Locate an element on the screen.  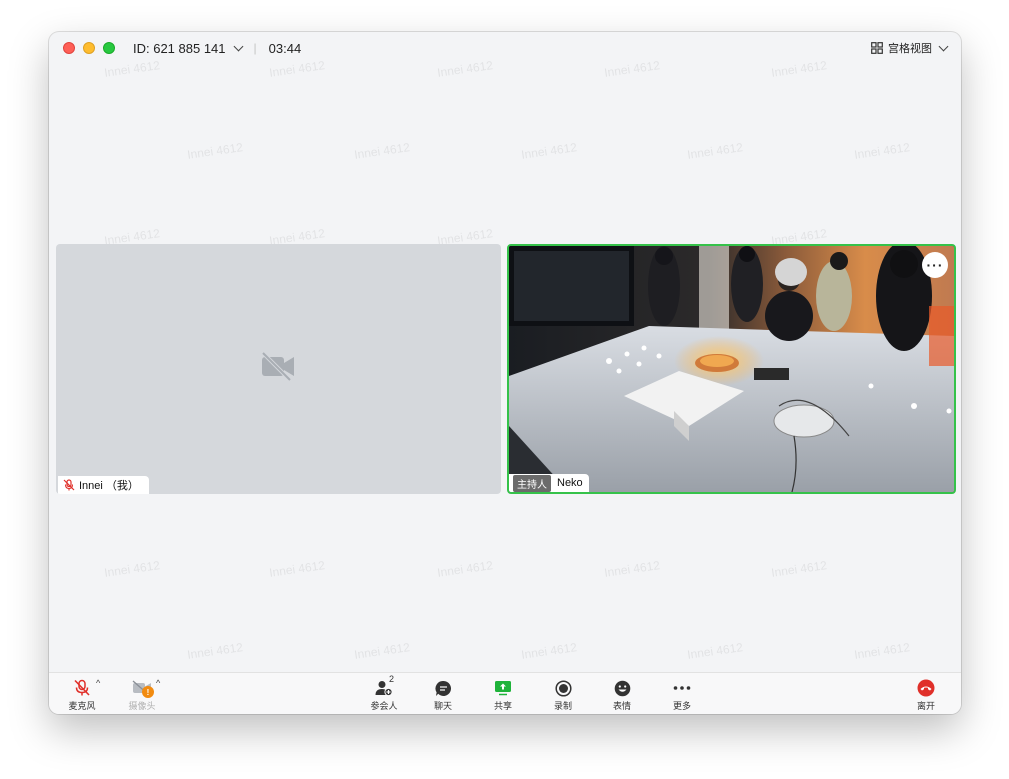
minimize-window-button is located at coordinates (89, 48).